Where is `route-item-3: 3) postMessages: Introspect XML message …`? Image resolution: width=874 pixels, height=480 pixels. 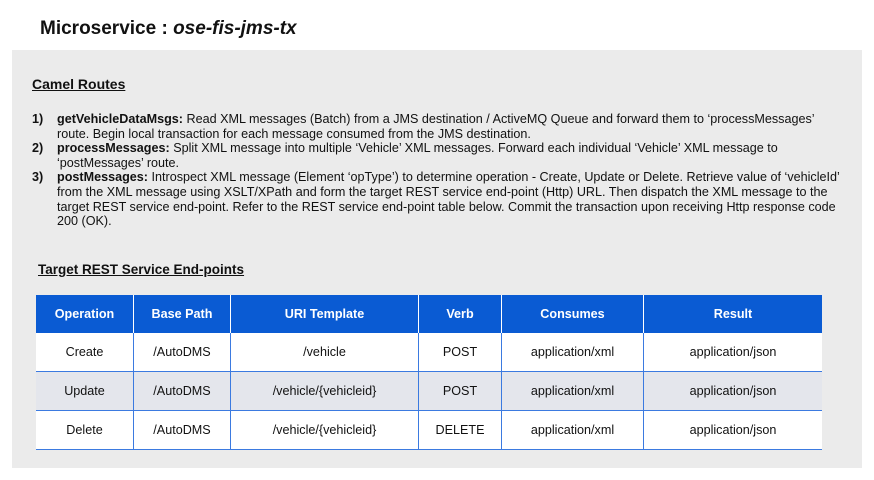 route-item-3: 3) postMessages: Introspect XML message … is located at coordinates (437, 199).